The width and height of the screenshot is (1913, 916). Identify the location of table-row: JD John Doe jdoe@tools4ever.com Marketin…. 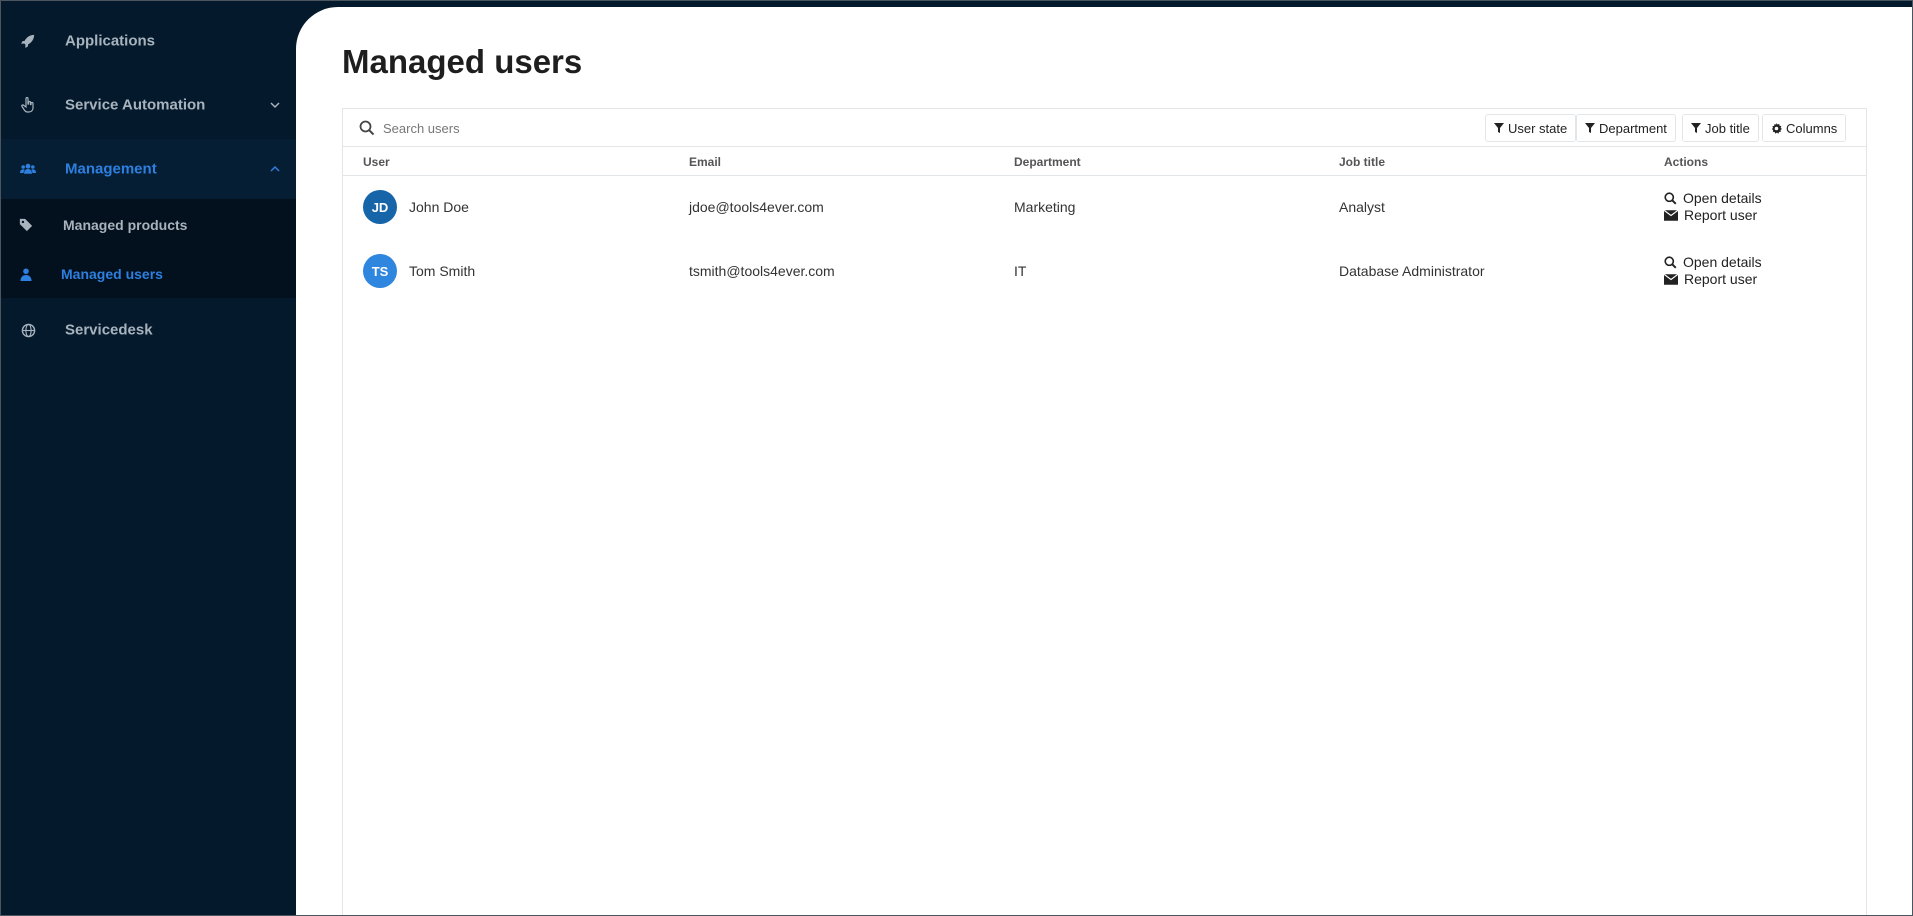
(1104, 208).